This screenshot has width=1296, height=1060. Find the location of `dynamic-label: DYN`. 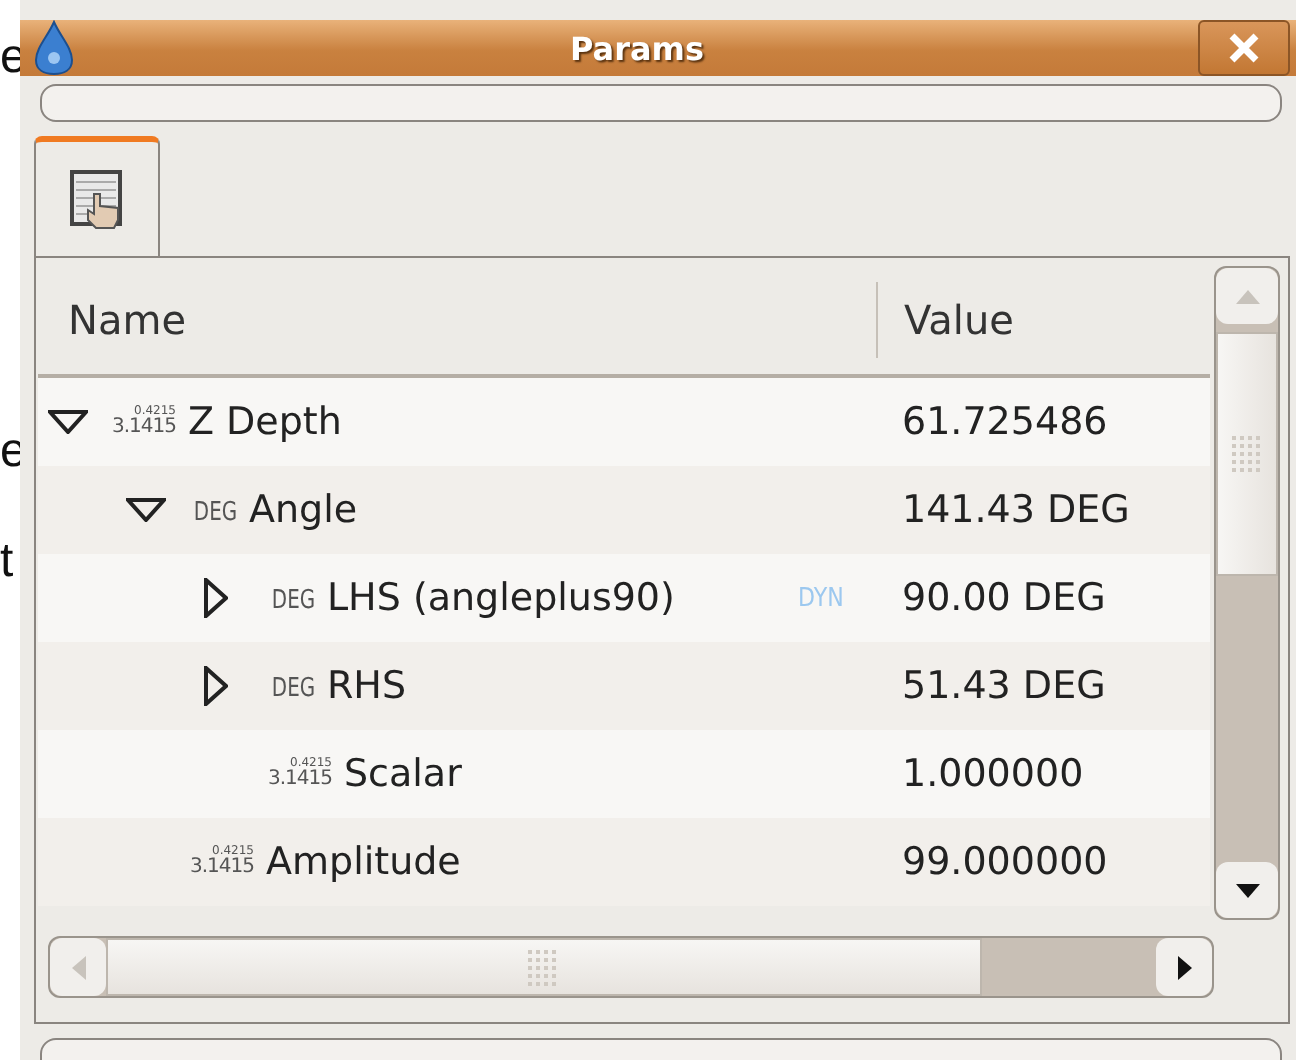

dynamic-label: DYN is located at coordinates (821, 598).